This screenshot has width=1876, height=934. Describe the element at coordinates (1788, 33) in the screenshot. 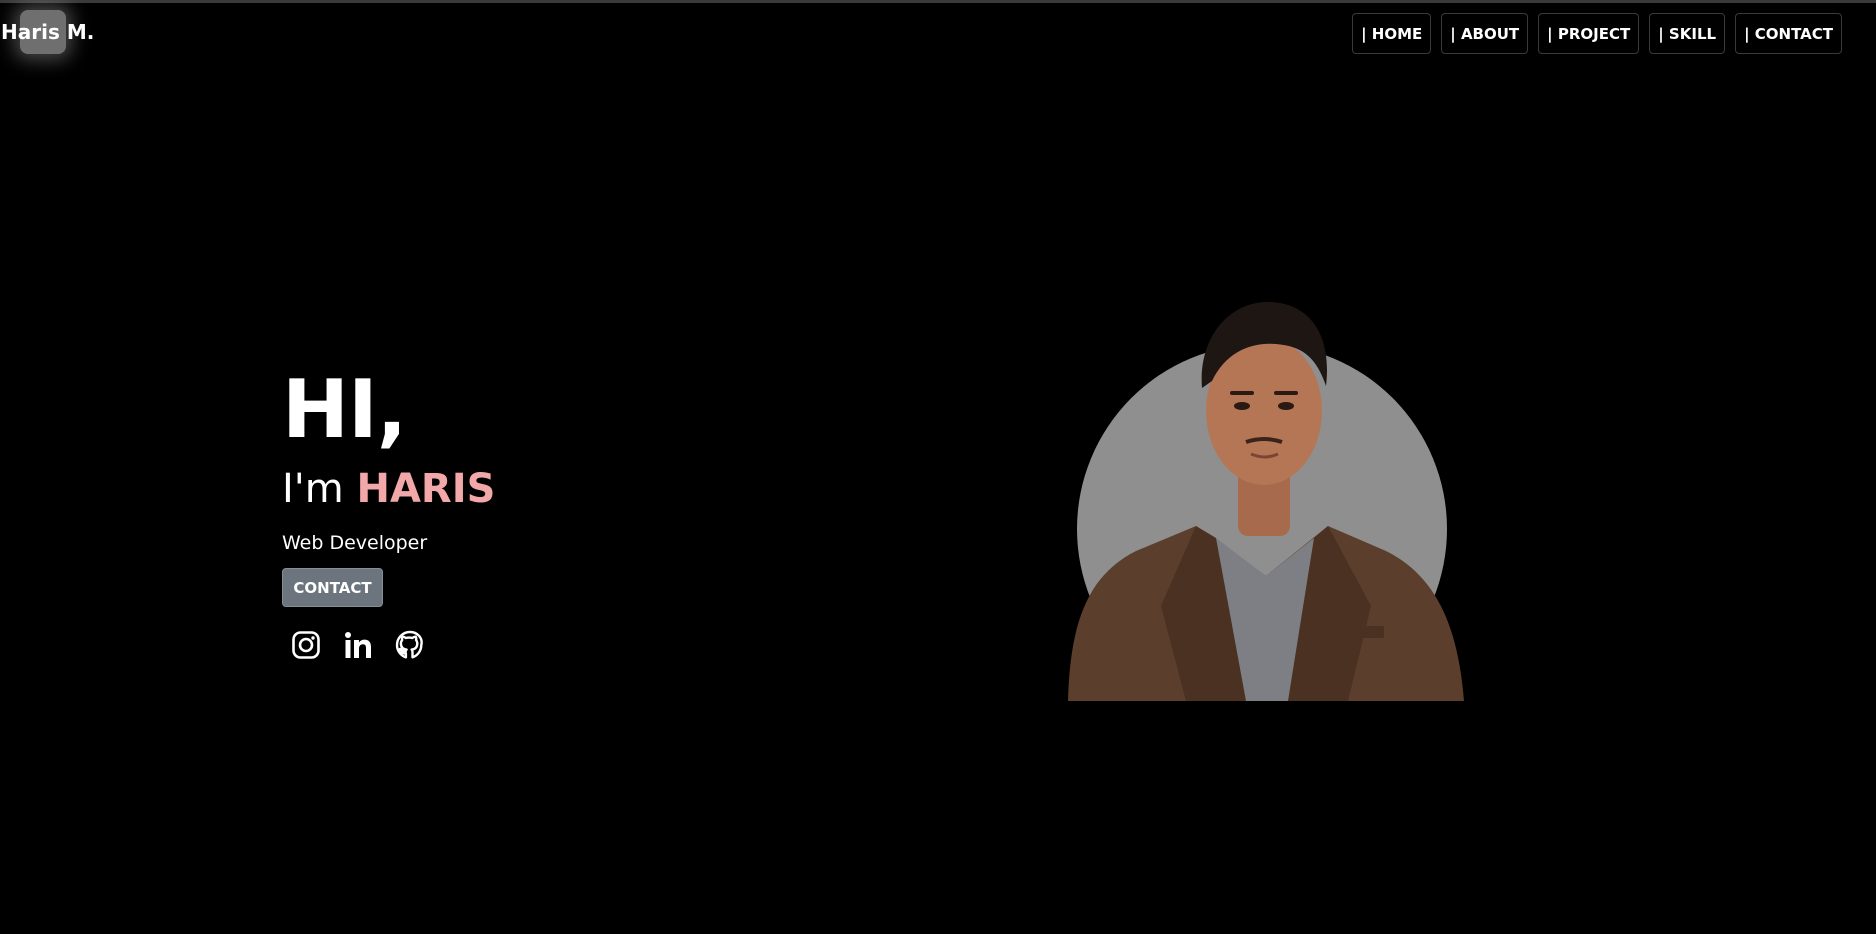

I see `nav-contact: | CONTACT` at that location.